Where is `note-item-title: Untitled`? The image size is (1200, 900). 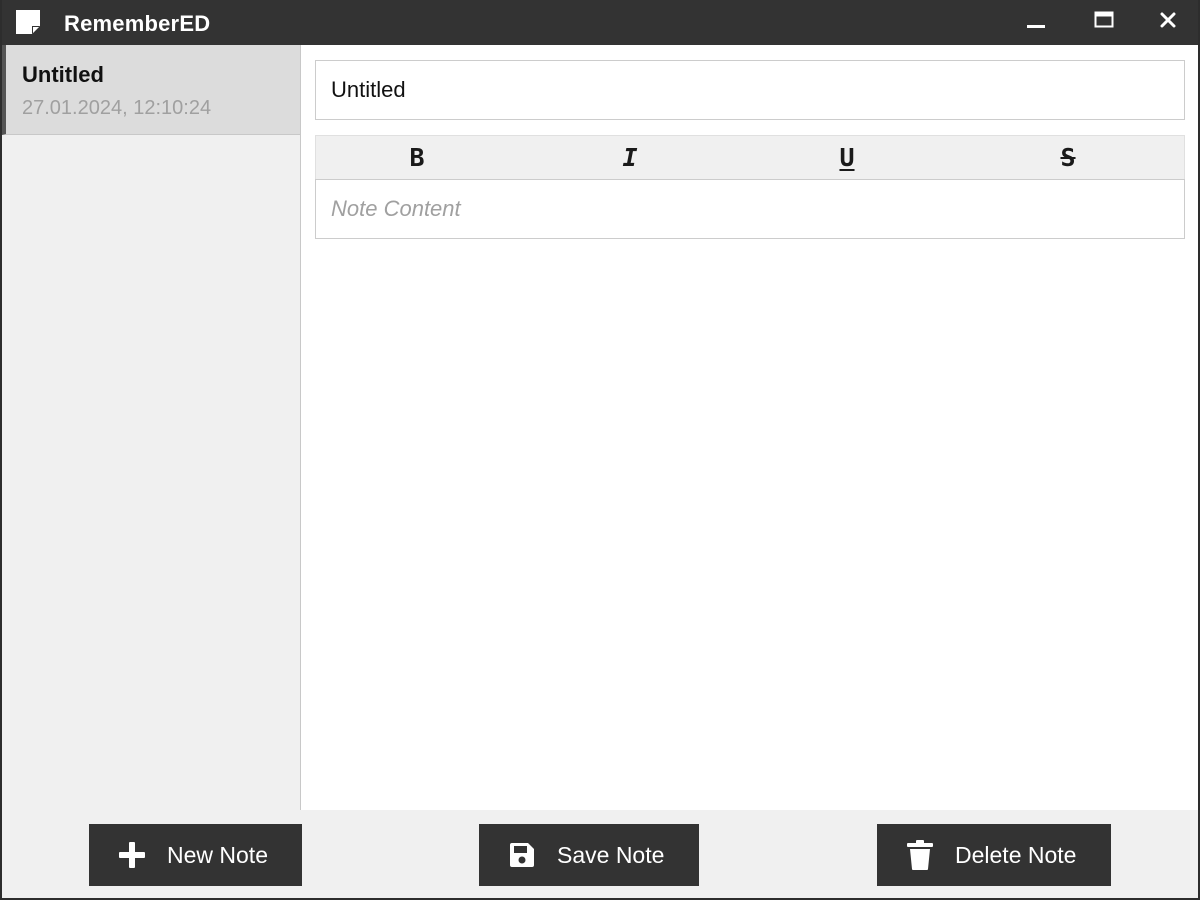
note-item-title: Untitled is located at coordinates (63, 74).